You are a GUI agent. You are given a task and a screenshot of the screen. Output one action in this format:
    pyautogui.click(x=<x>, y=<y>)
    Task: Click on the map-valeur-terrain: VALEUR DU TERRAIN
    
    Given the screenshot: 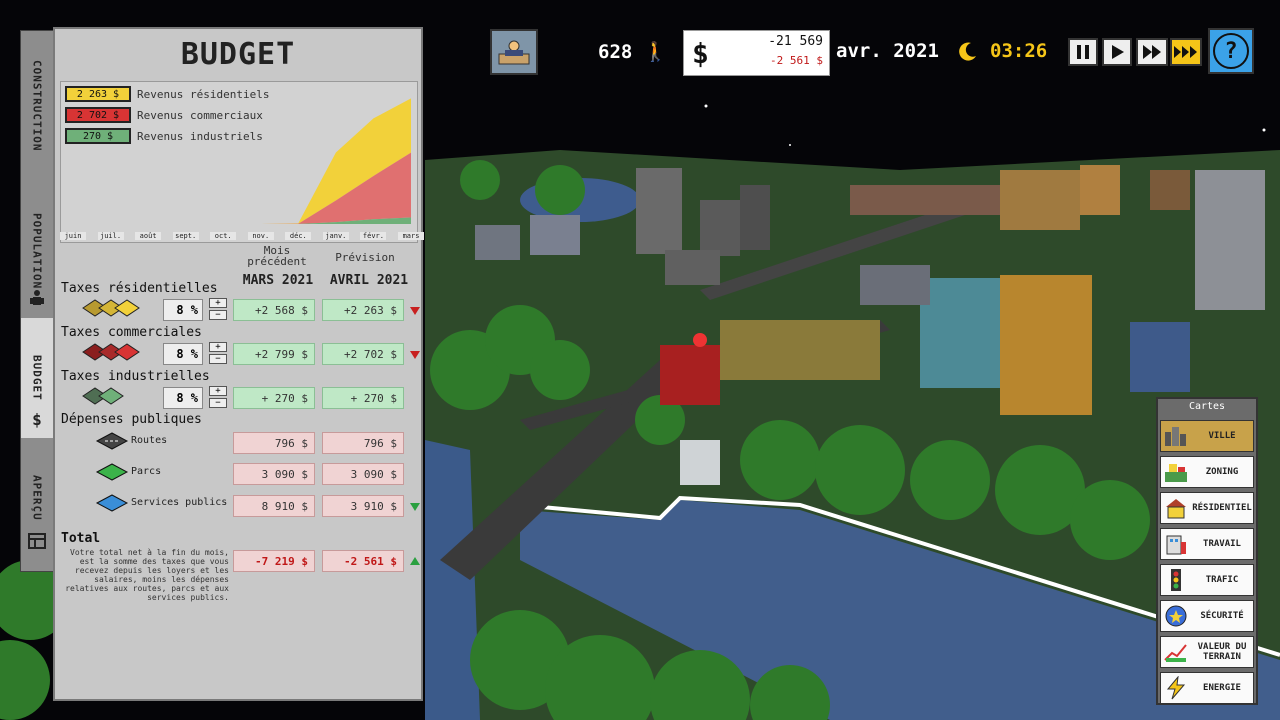 What is the action you would take?
    pyautogui.click(x=1207, y=652)
    